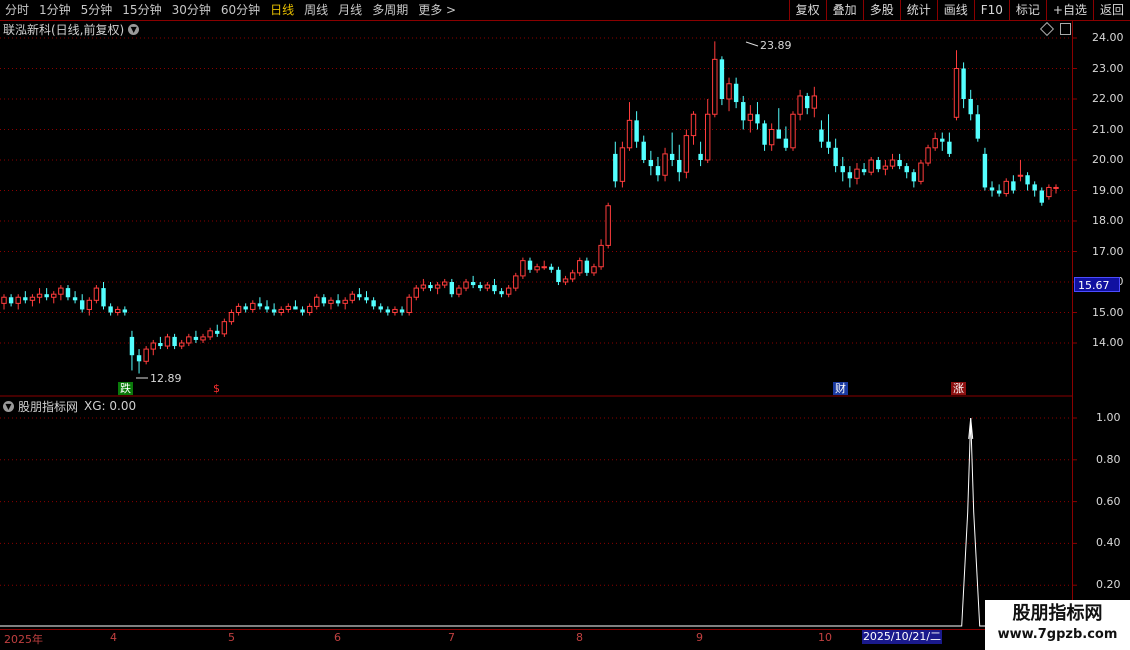 This screenshot has width=1130, height=650. Describe the element at coordinates (437, 10) in the screenshot. I see `tab-more: 更多 >` at that location.